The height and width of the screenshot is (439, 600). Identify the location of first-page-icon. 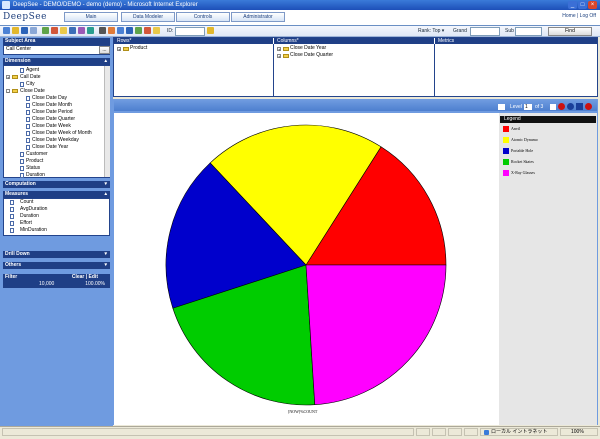
(501, 107).